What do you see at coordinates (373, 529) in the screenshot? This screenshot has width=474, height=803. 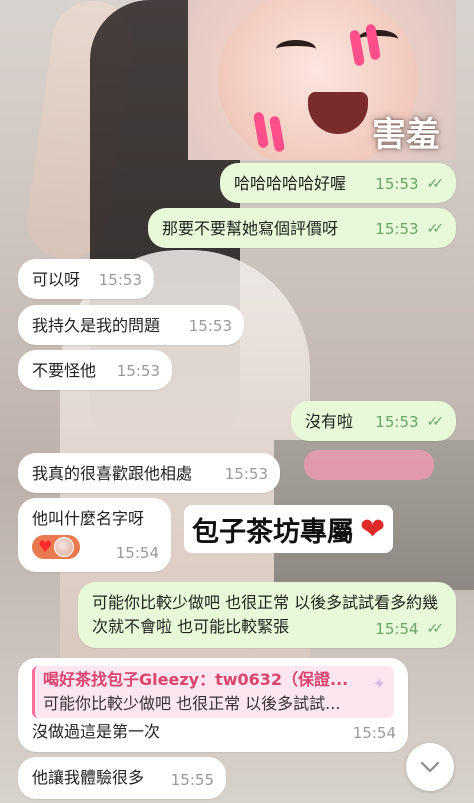 I see `heart-icon: ❤` at bounding box center [373, 529].